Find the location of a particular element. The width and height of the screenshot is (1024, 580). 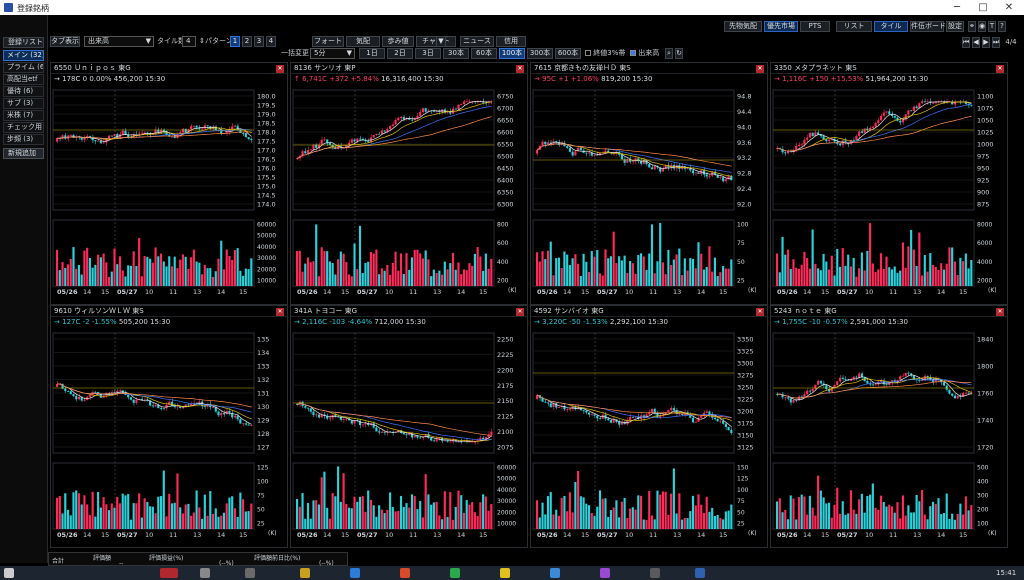

top-button: PTS is located at coordinates (815, 26).